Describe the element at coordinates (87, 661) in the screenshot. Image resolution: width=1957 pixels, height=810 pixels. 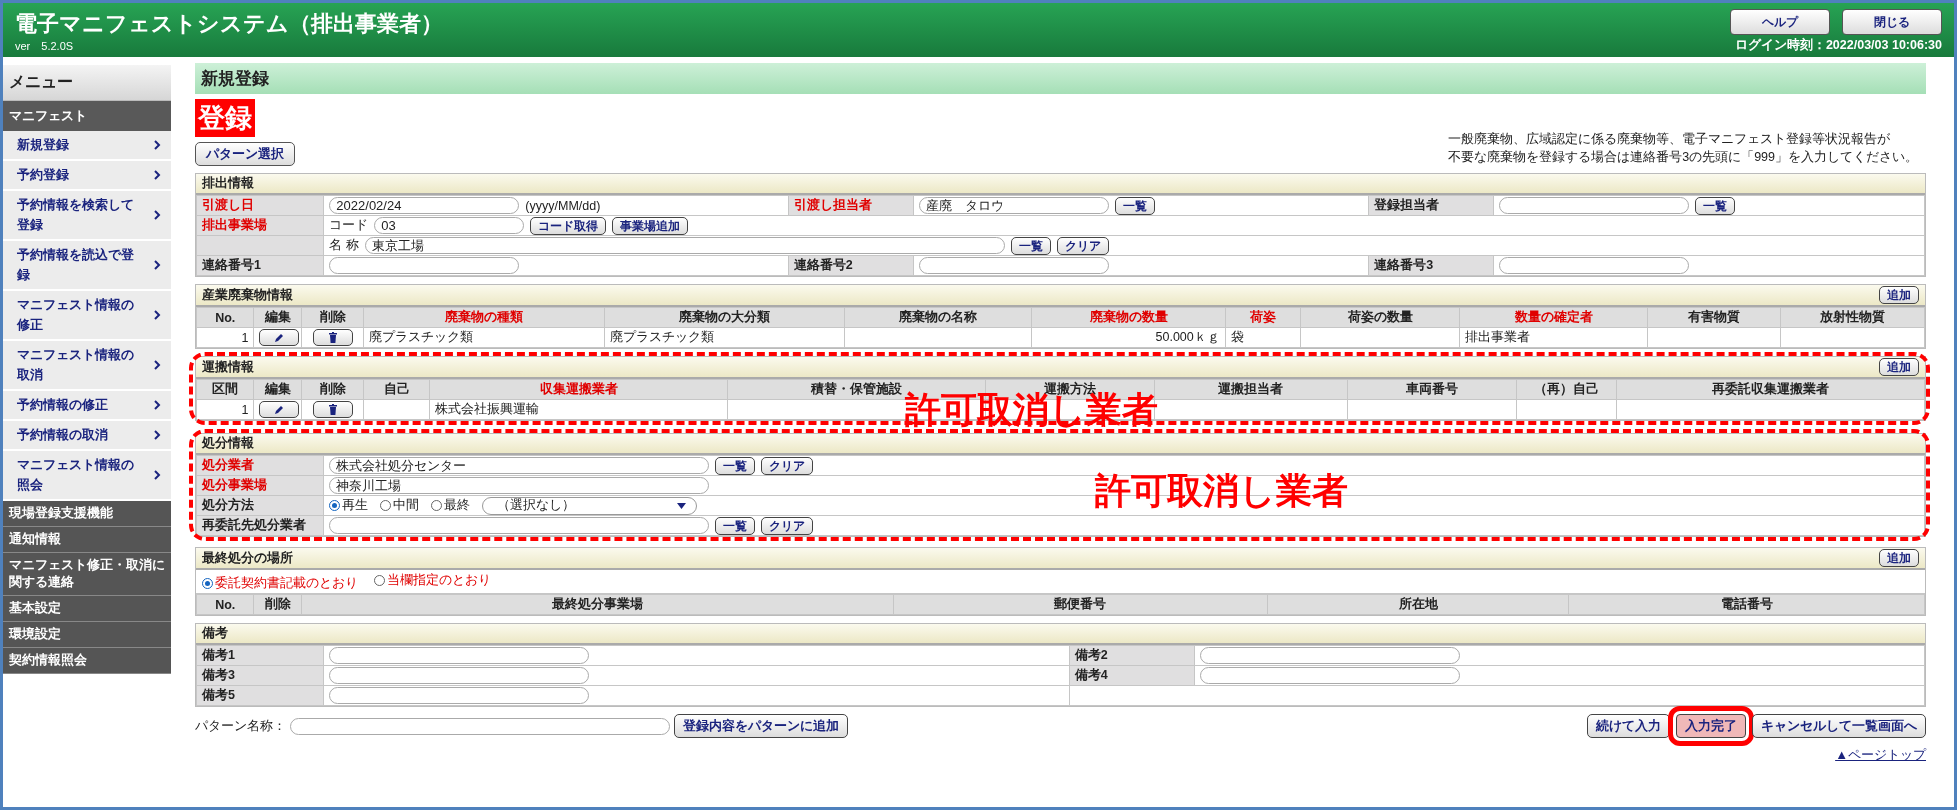
I see `menu-category: 契約情報照会` at that location.